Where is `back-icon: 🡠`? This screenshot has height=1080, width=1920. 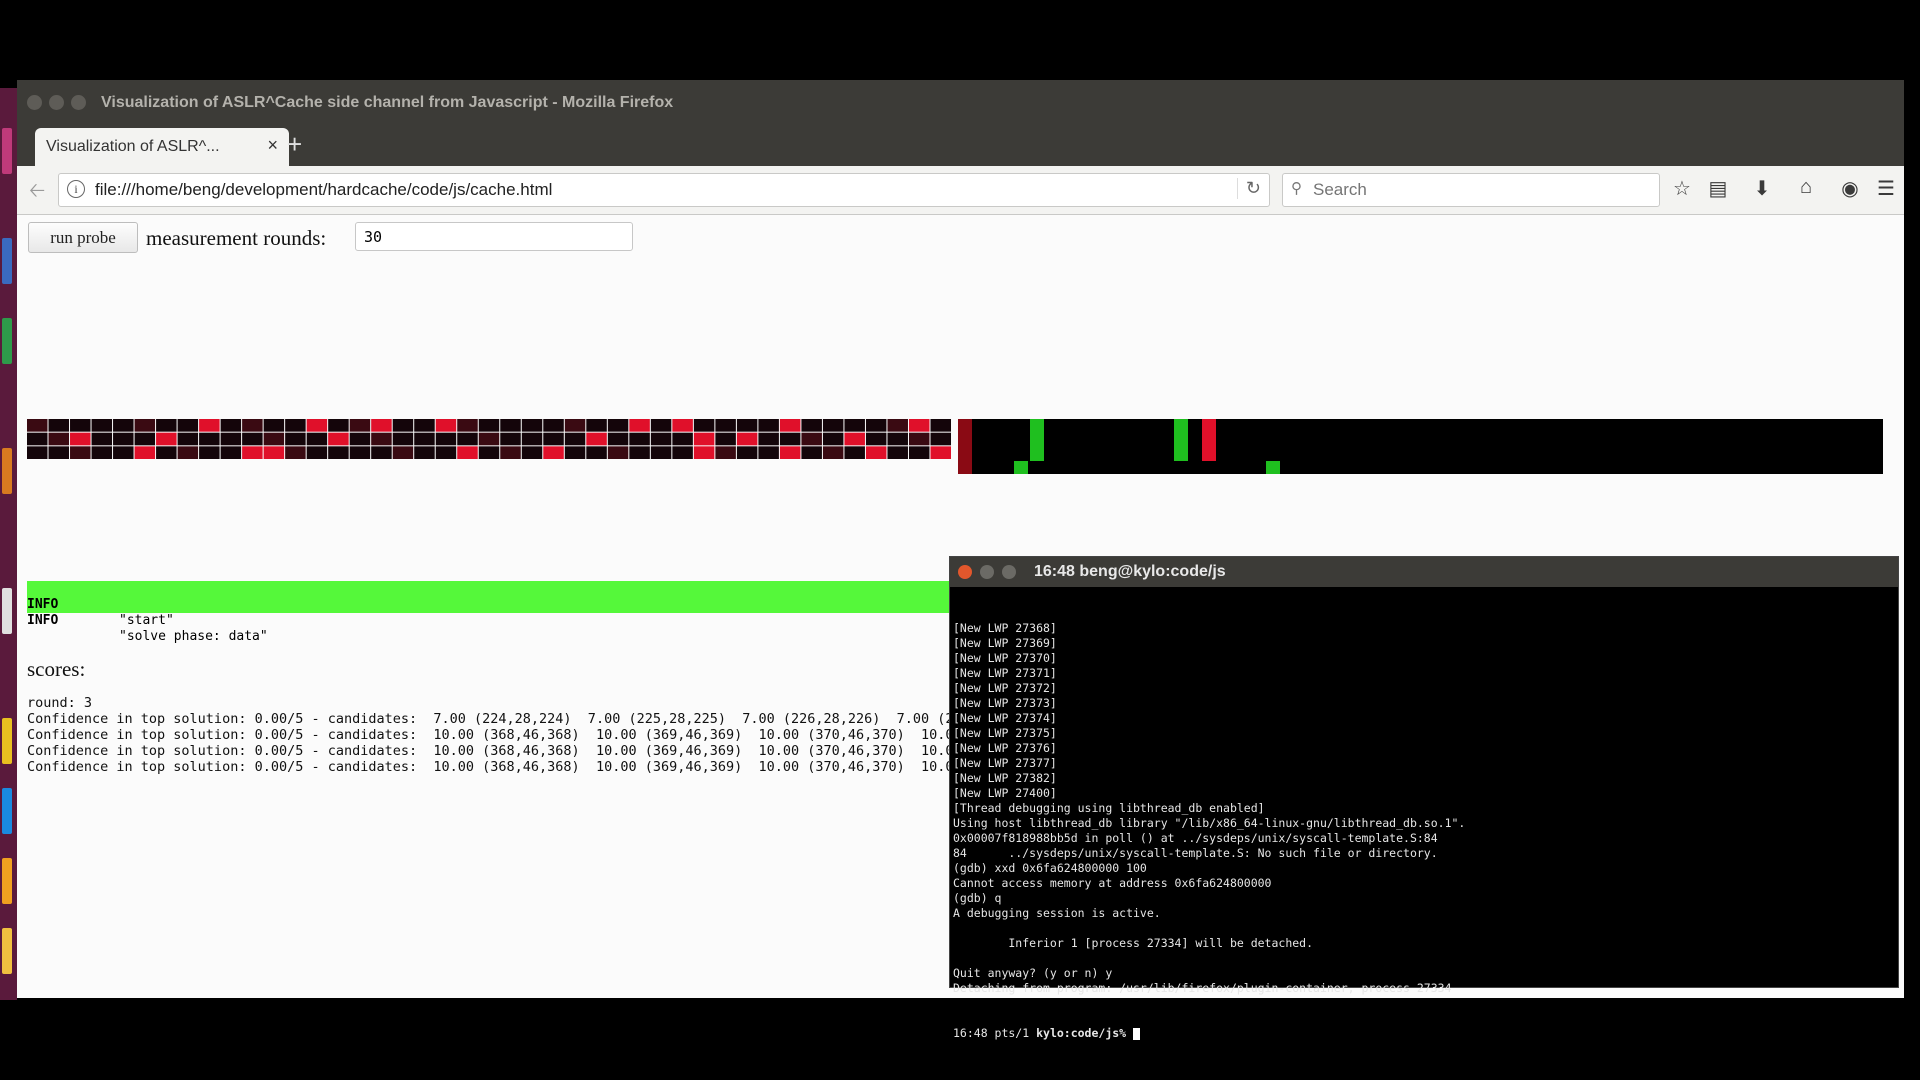 back-icon: 🡠 is located at coordinates (37, 193).